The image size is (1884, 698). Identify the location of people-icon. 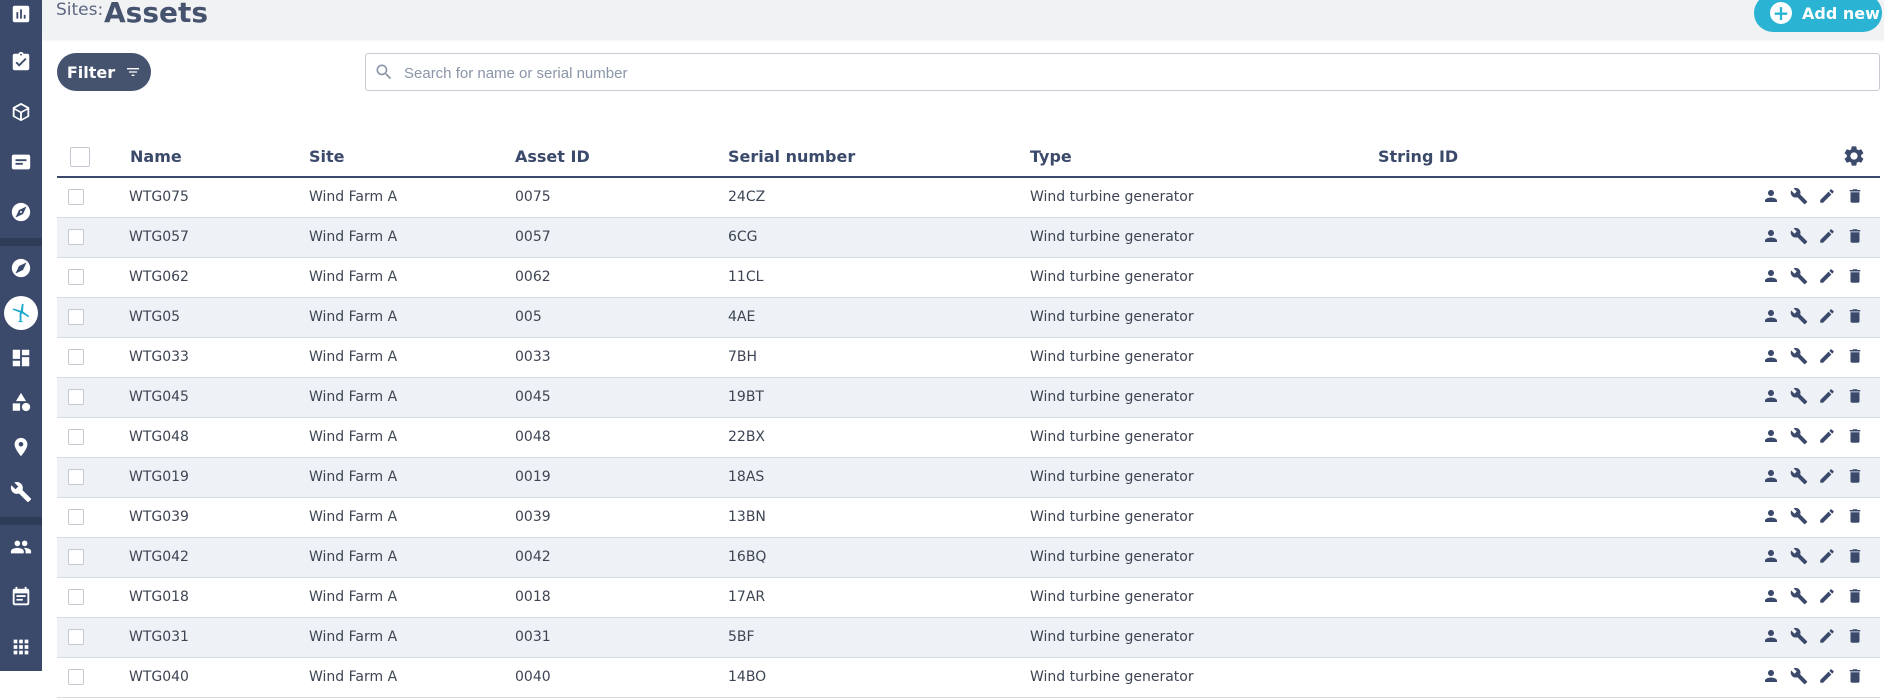
(21, 547).